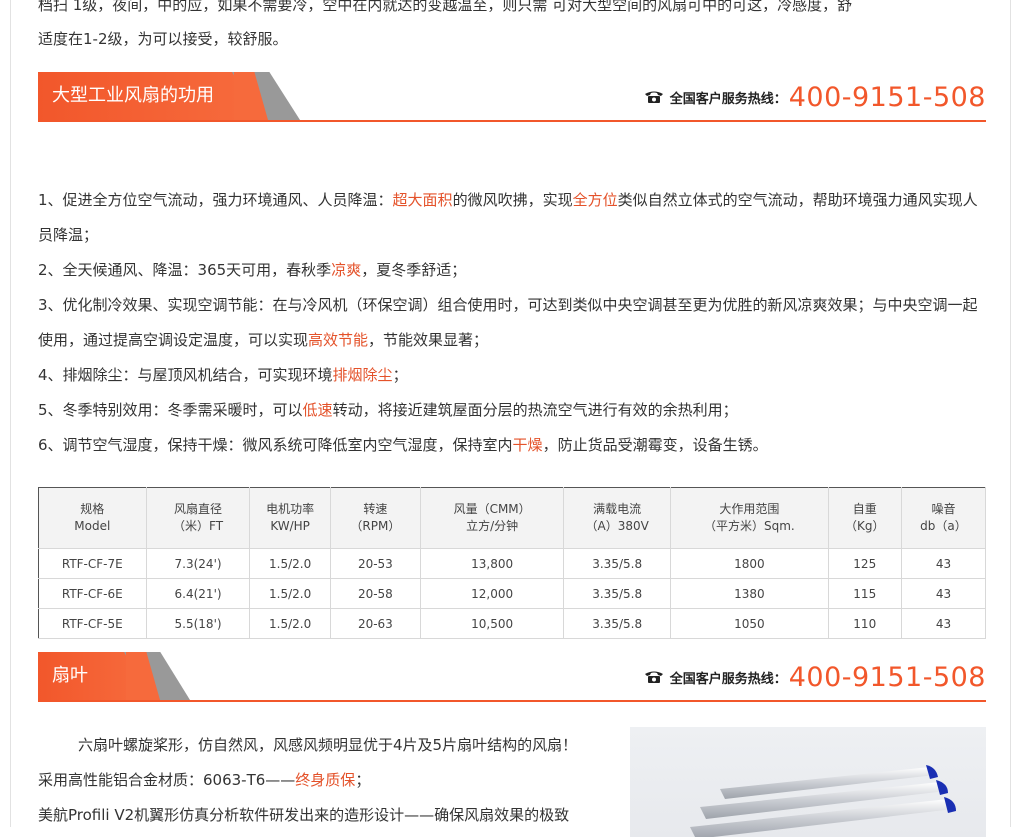 The image size is (1024, 837). What do you see at coordinates (512, 677) in the screenshot?
I see `section-header-blades: 扇叶 全国客户服务热线： 400-9151-508` at bounding box center [512, 677].